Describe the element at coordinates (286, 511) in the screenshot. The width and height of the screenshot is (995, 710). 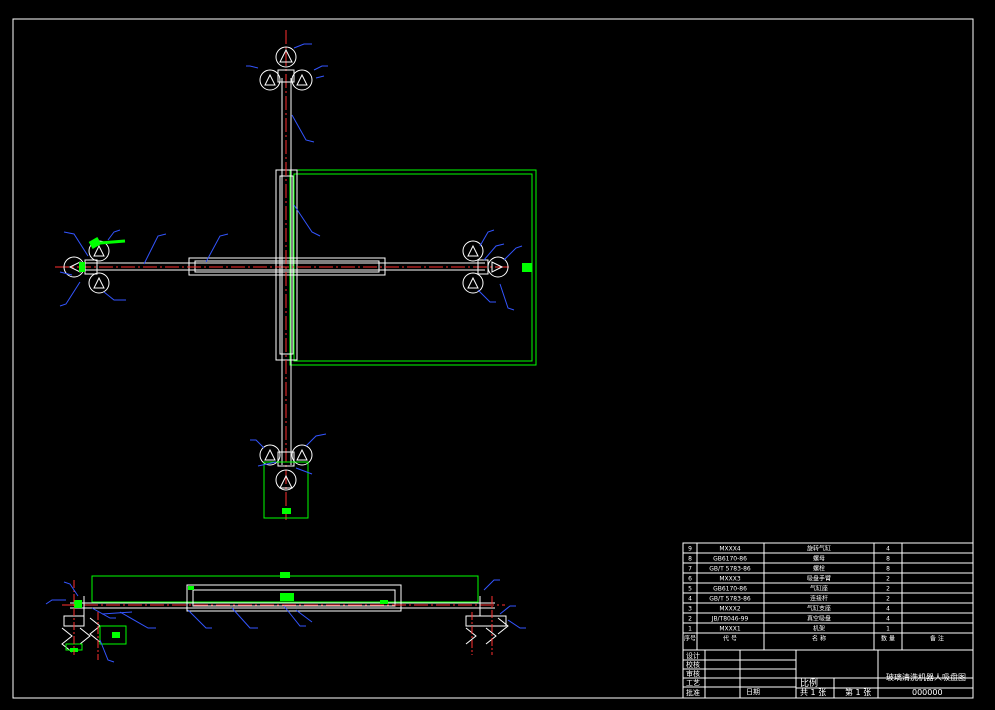
I see `bottom-cylinder-bracket` at that location.